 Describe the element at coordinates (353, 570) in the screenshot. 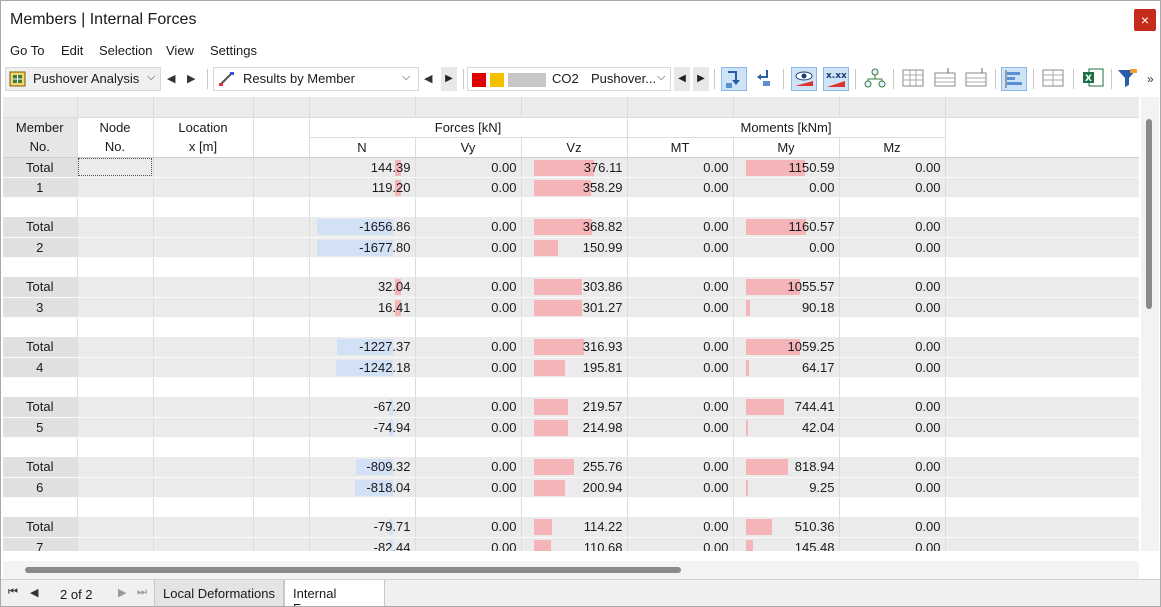

I see `horizontal-scroll-thumb` at that location.